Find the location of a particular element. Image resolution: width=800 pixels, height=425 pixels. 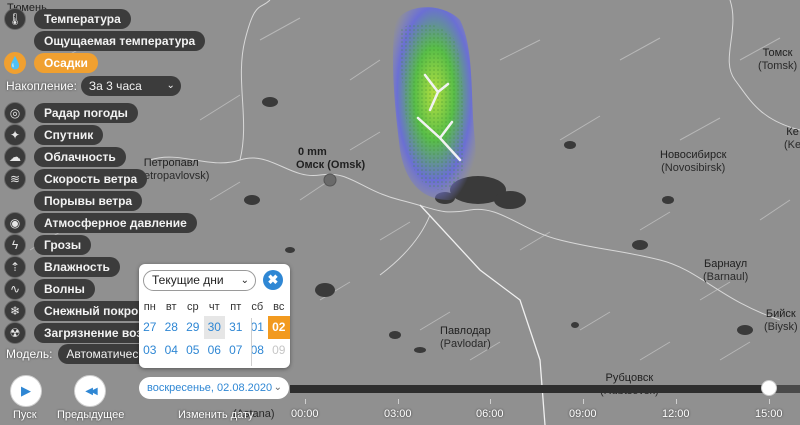

calendar-day: 29 is located at coordinates (193, 327).